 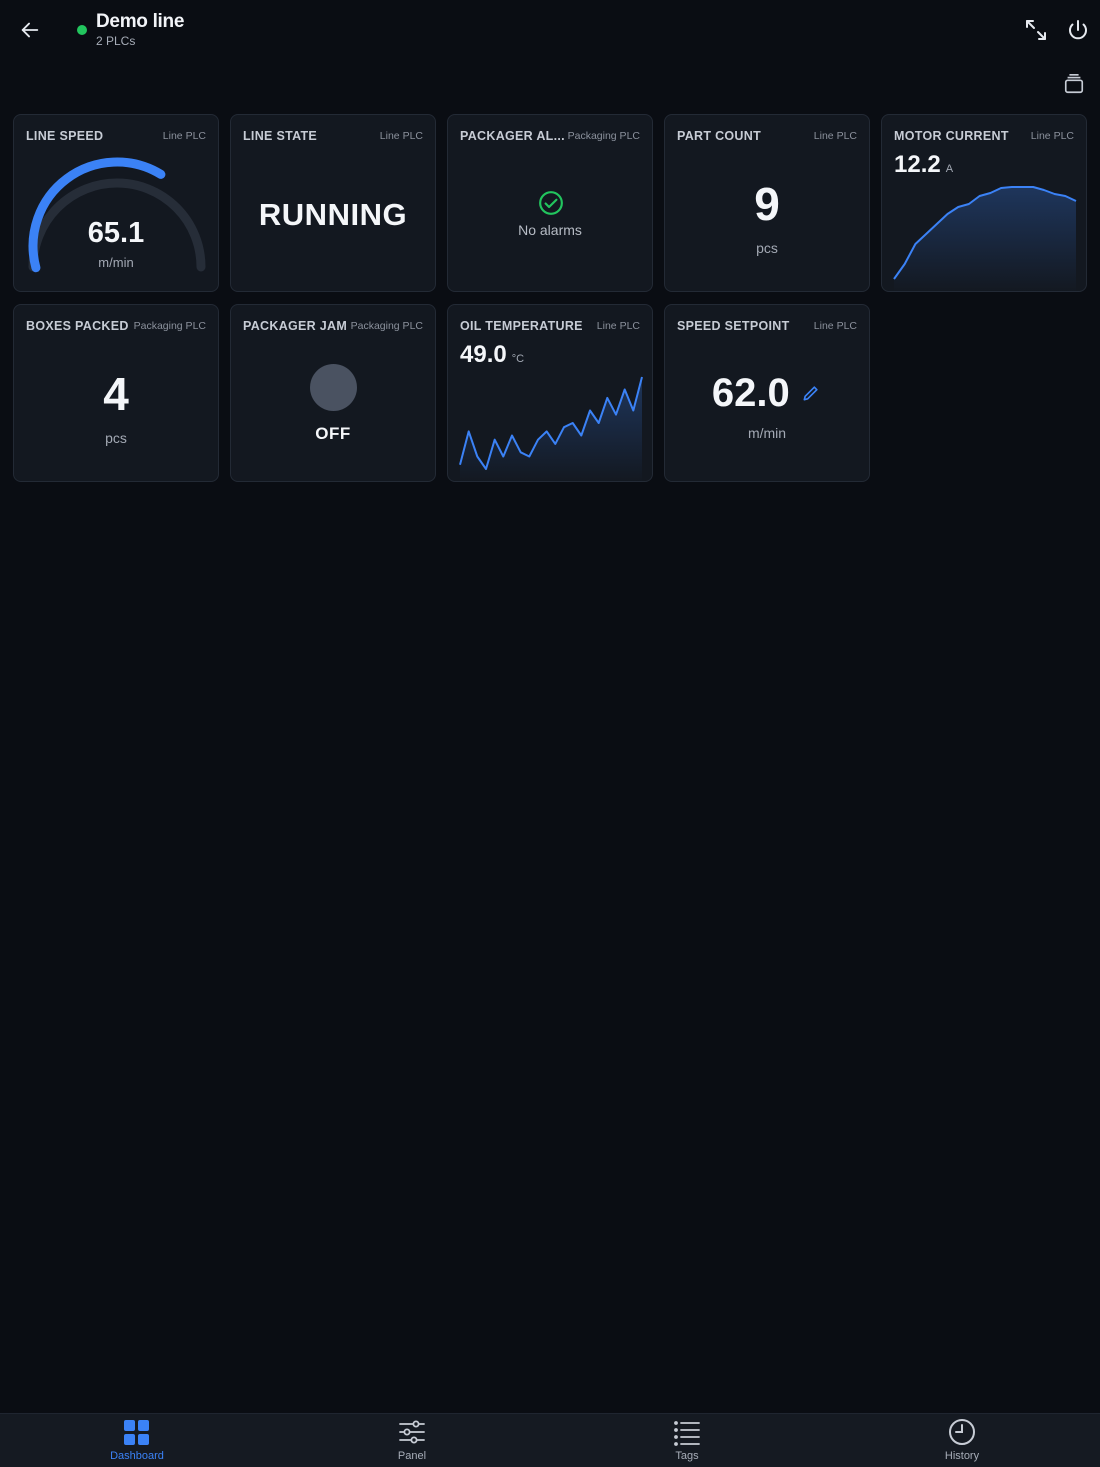 I want to click on nav-panel: Panel, so click(x=412, y=1440).